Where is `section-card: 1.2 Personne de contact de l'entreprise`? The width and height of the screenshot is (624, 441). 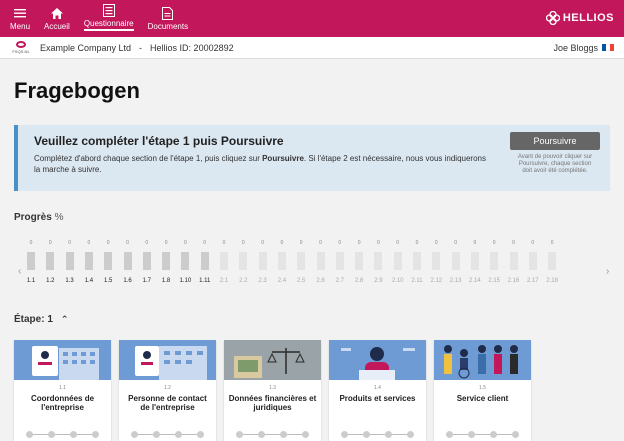
section-card: 1.2 Personne de contact de l'entreprise is located at coordinates (167, 390).